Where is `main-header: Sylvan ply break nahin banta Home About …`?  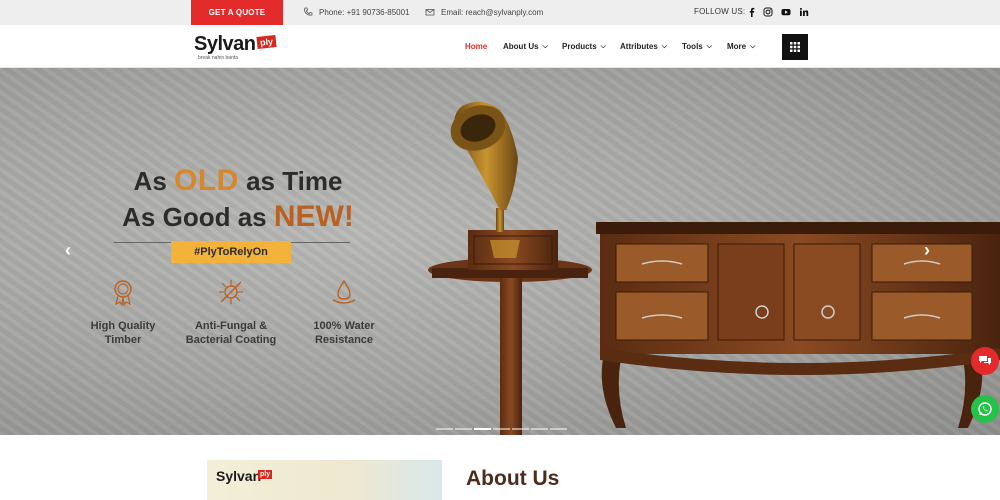 main-header: Sylvan ply break nahin banta Home About … is located at coordinates (500, 46).